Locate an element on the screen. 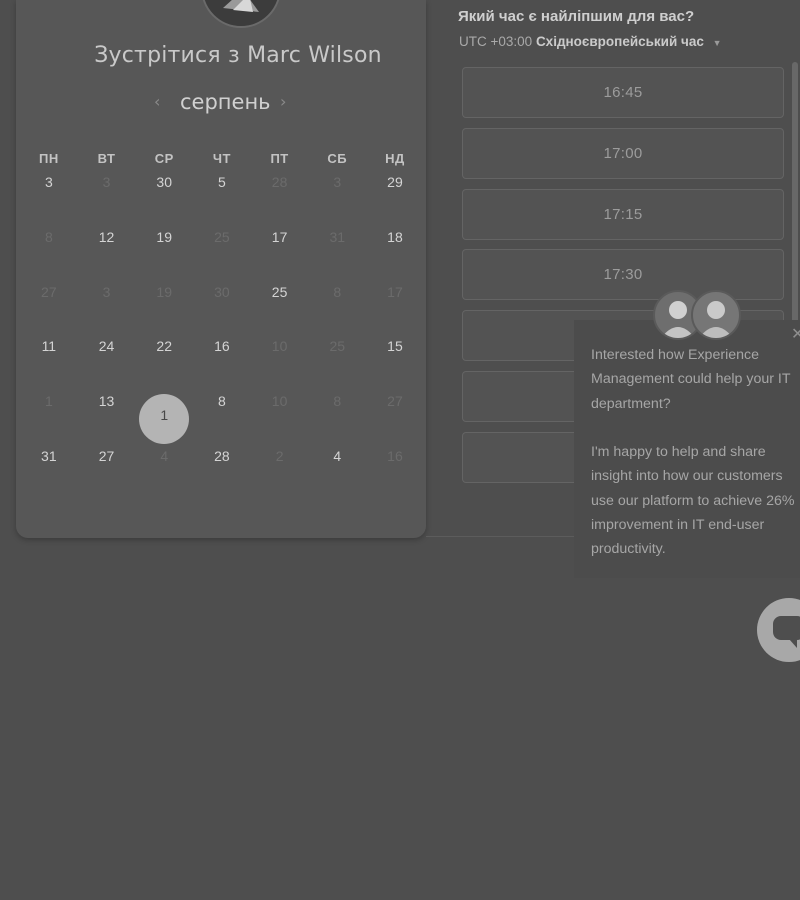  calendar-week: 1 13 1 8 10 8 27 is located at coordinates (222, 414).